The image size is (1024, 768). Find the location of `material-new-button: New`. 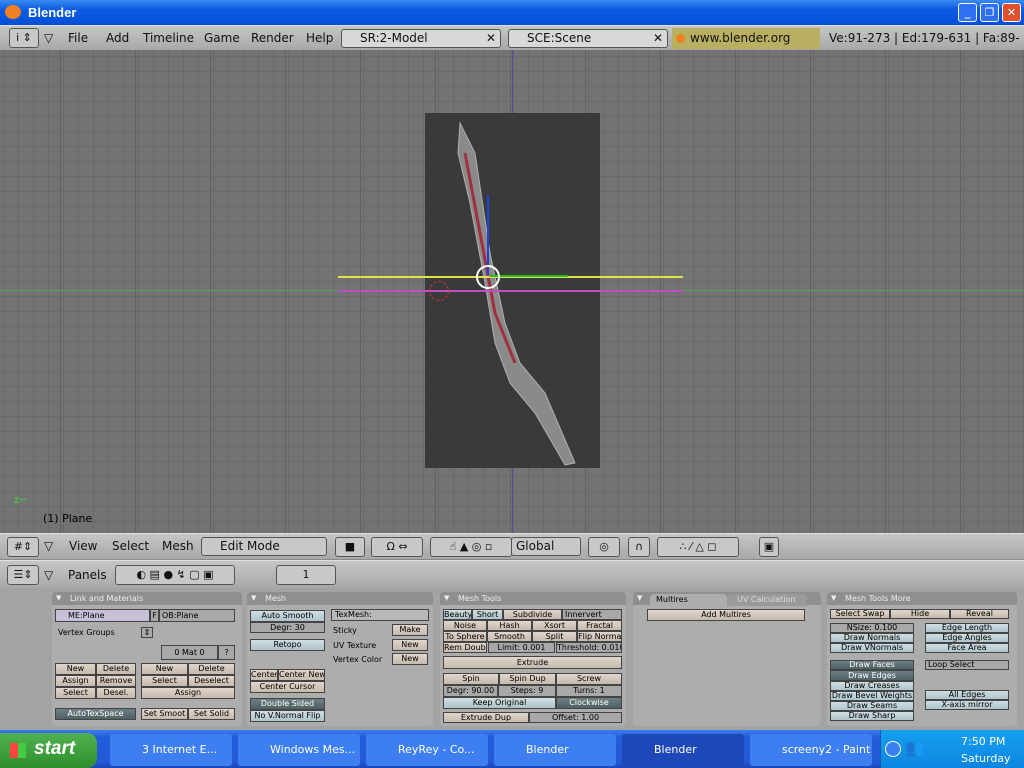

material-new-button: New is located at coordinates (164, 669).